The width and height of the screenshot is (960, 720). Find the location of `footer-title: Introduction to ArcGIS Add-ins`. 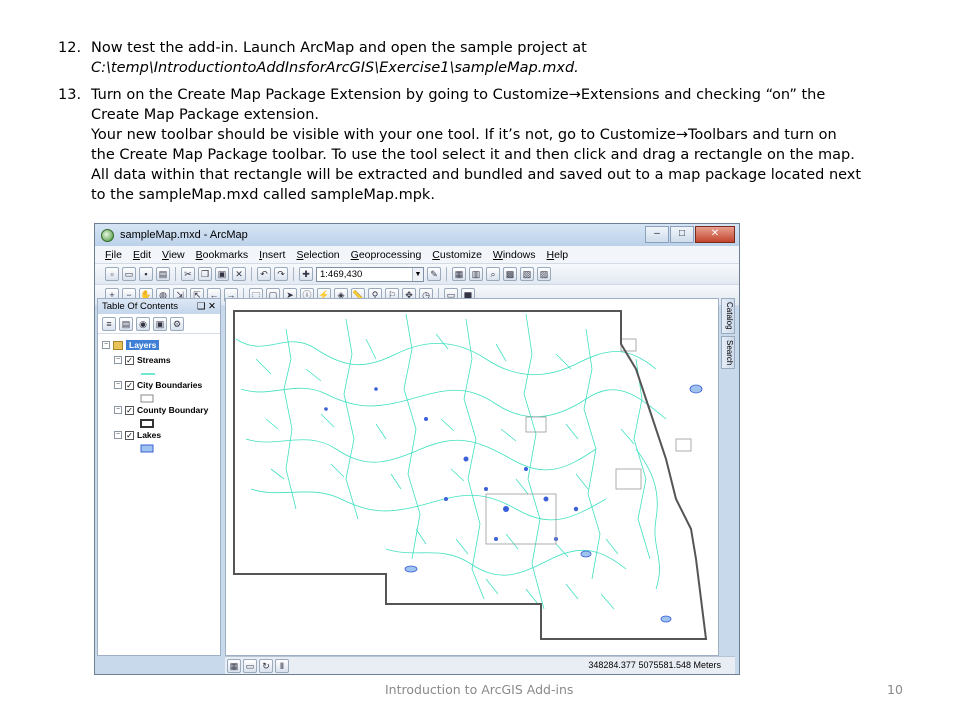

footer-title: Introduction to ArcGIS Add-ins is located at coordinates (479, 689).